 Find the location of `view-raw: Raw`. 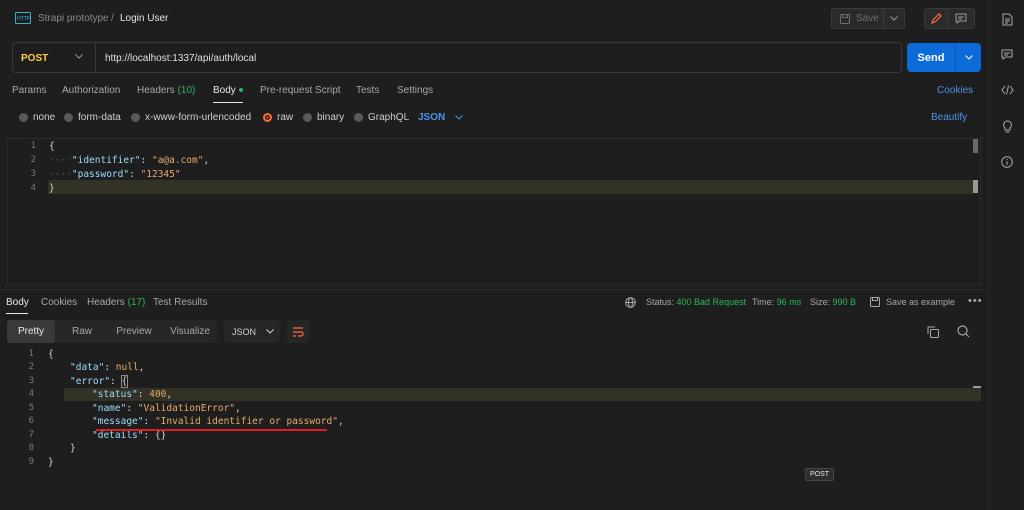

view-raw: Raw is located at coordinates (82, 331).